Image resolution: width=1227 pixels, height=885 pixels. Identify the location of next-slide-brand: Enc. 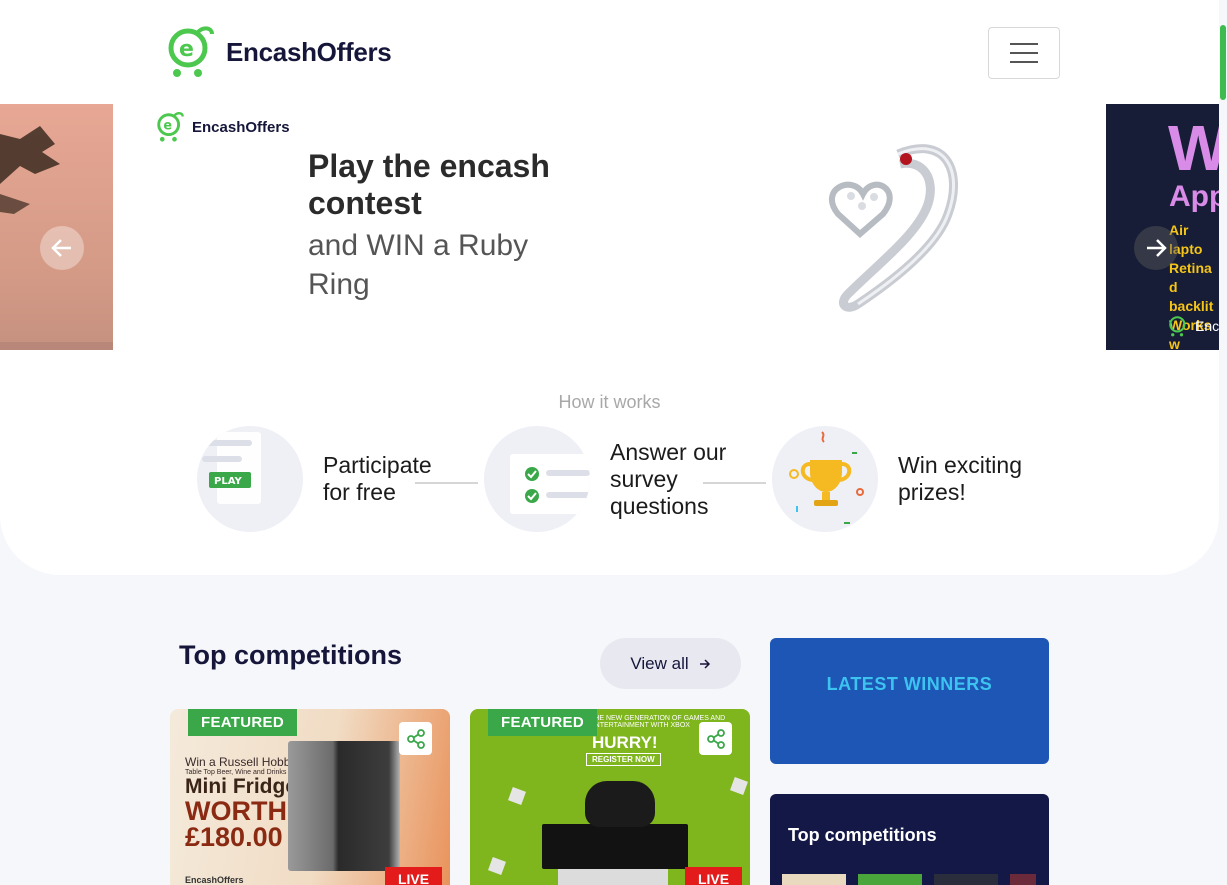
(1194, 326).